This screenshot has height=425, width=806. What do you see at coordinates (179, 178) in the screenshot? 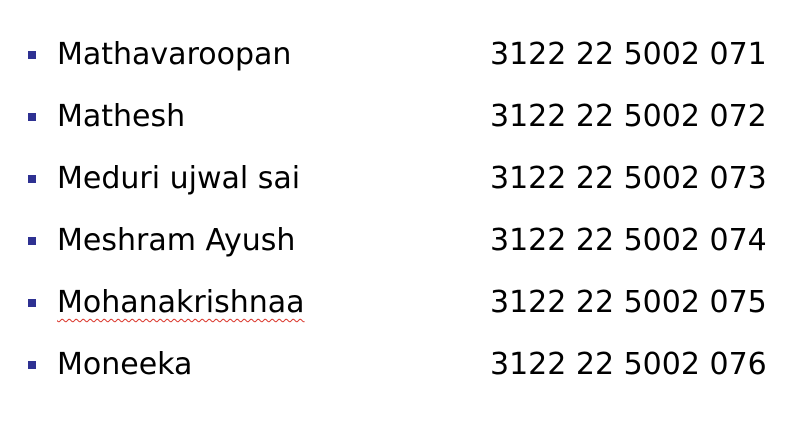
I see `student-name: Meduri ujwal sai` at bounding box center [179, 178].